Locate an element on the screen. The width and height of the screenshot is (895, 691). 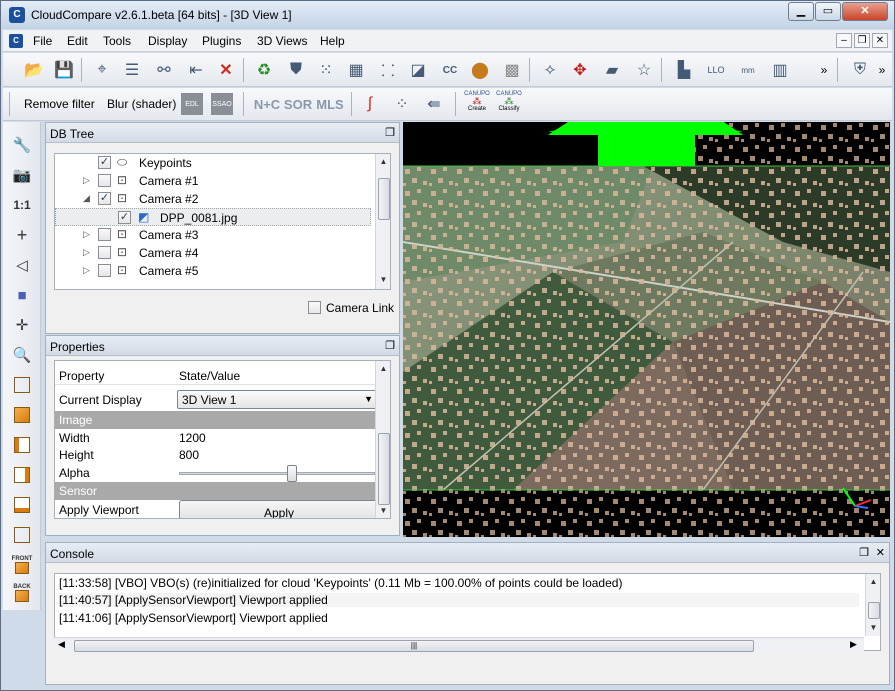
histogram-icon: ▙ is located at coordinates (684, 70).